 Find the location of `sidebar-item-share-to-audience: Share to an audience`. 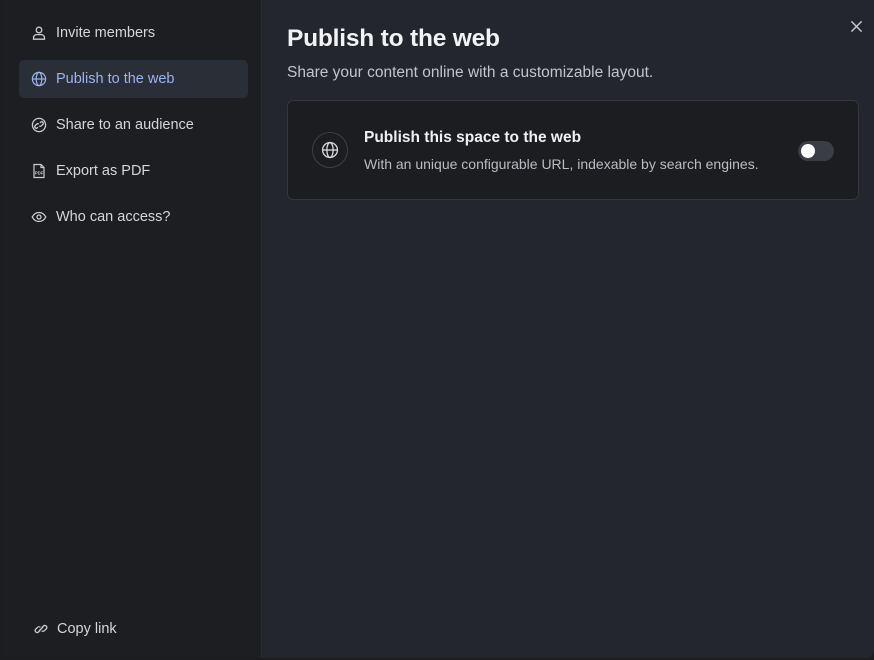

sidebar-item-share-to-audience: Share to an audience is located at coordinates (133, 125).